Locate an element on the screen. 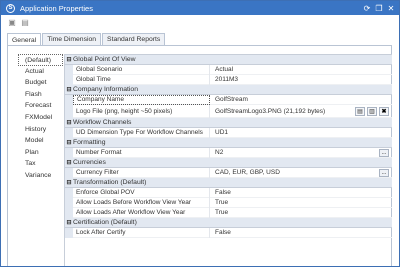 The height and width of the screenshot is (267, 400). logo-file-actions: ▤ ▥ ✖ is located at coordinates (371, 111).